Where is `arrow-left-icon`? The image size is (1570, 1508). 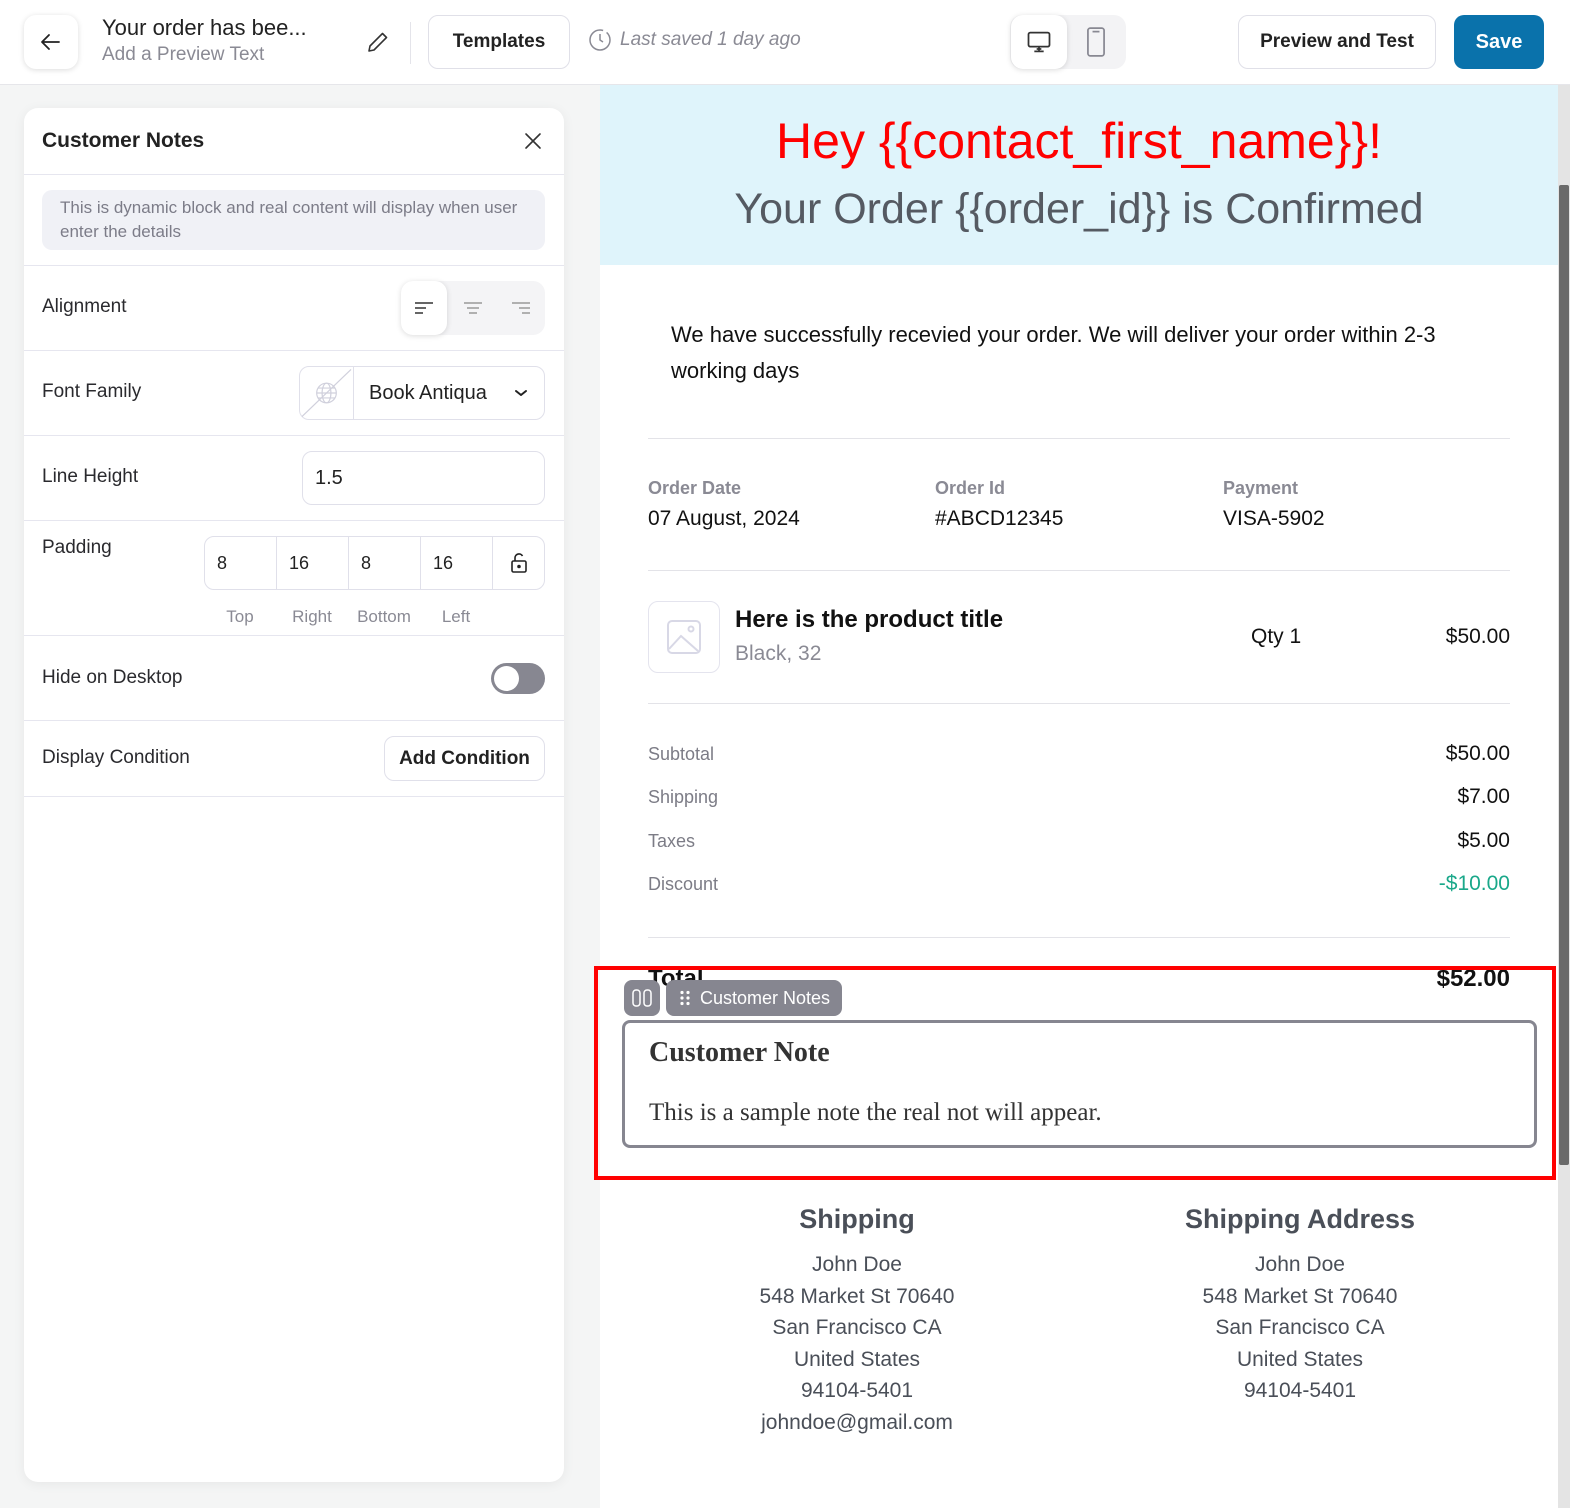
arrow-left-icon is located at coordinates (50, 42).